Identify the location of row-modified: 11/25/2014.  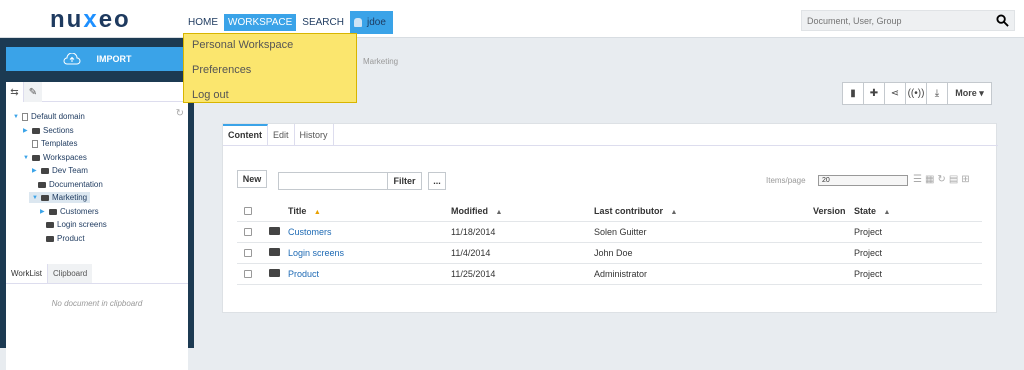
(473, 274).